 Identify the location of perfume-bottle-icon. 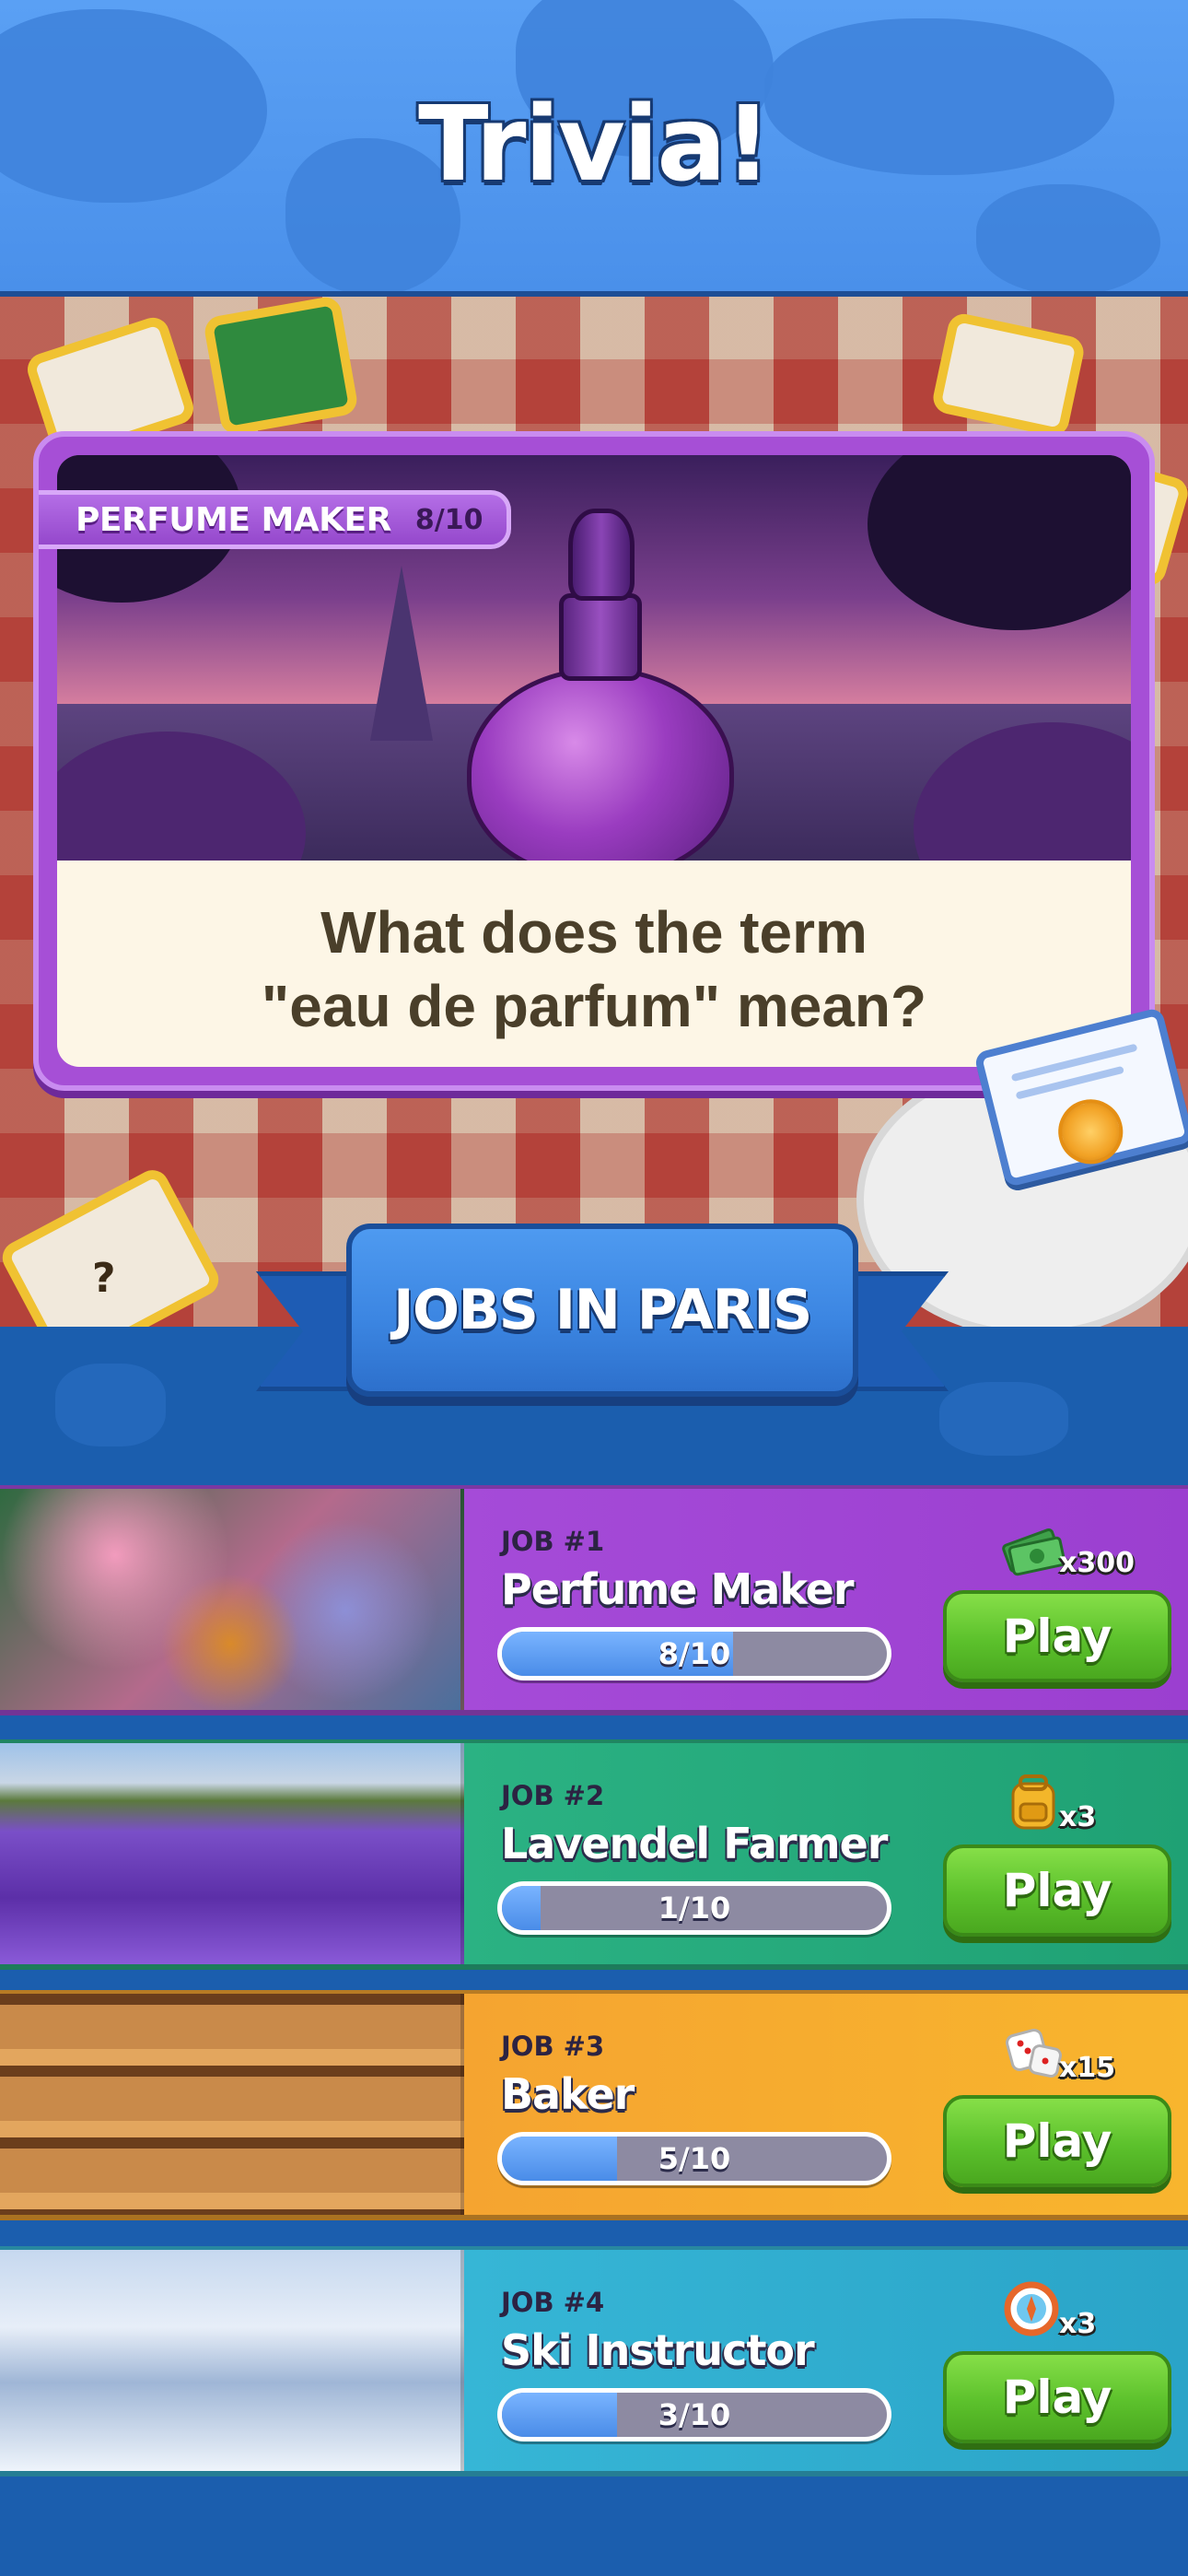
(600, 764).